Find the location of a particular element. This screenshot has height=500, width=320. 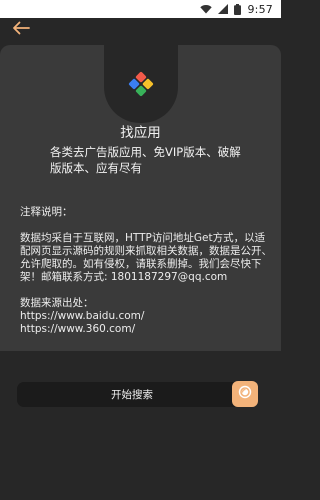

app-logo-icon is located at coordinates (141, 84).